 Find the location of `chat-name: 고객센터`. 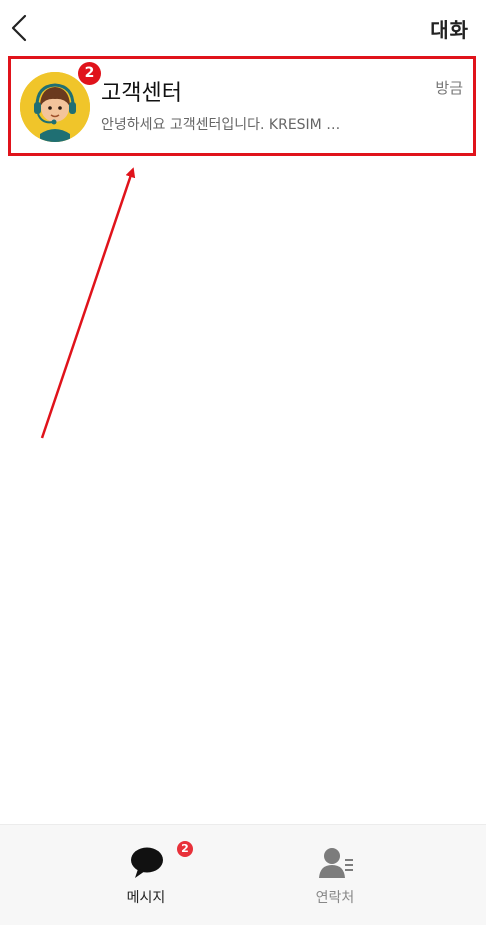

chat-name: 고객센터 is located at coordinates (141, 92).